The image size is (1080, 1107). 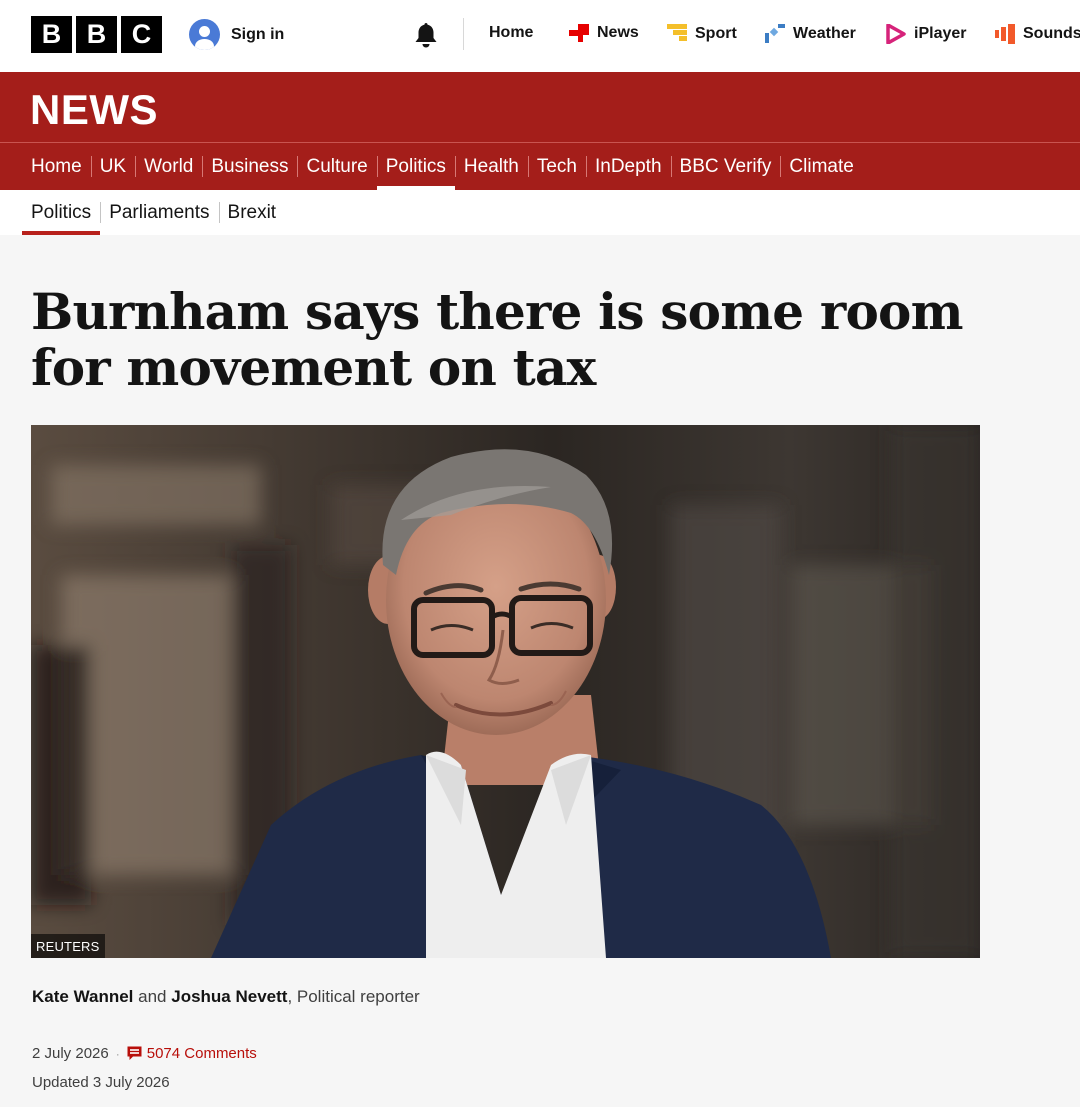 I want to click on section-nav-politics: Politics, so click(x=61, y=212).